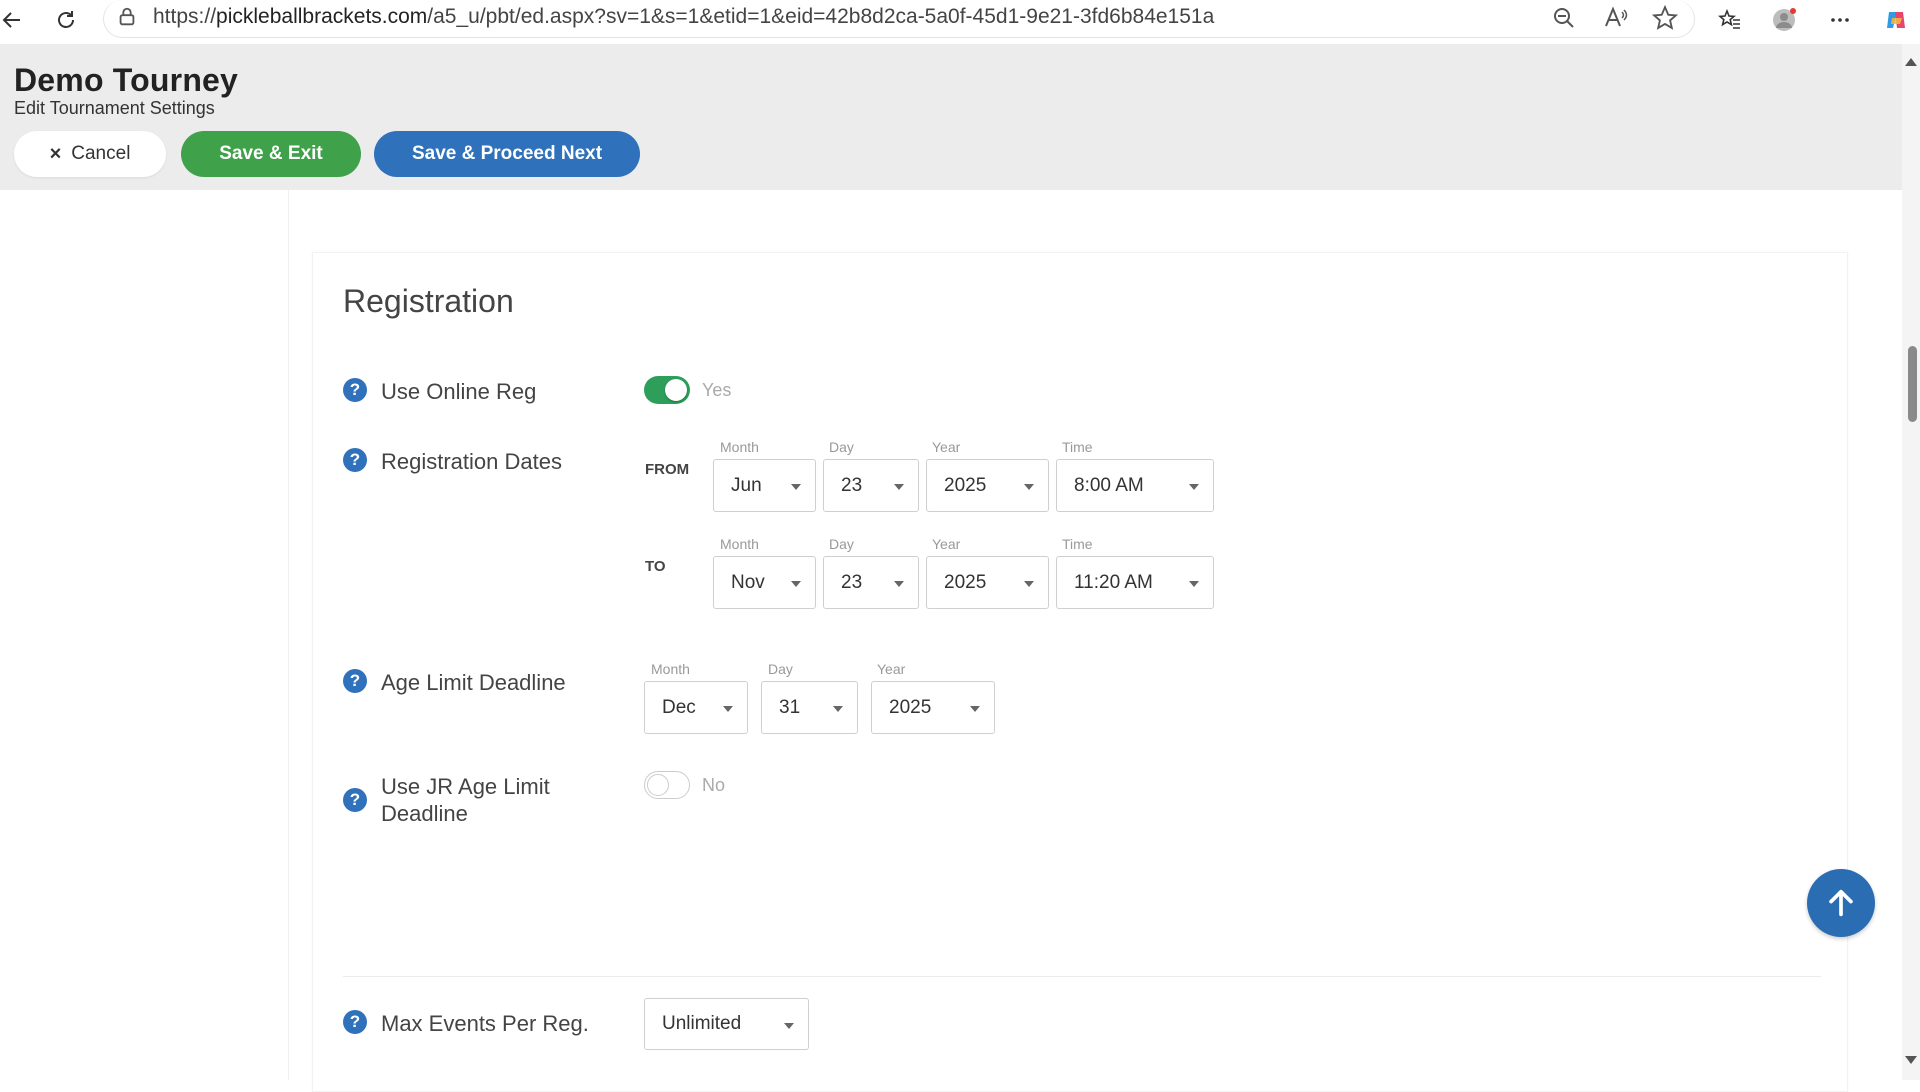 The width and height of the screenshot is (1920, 1092). Describe the element at coordinates (841, 544) in the screenshot. I see `to-day-caption: Day` at that location.